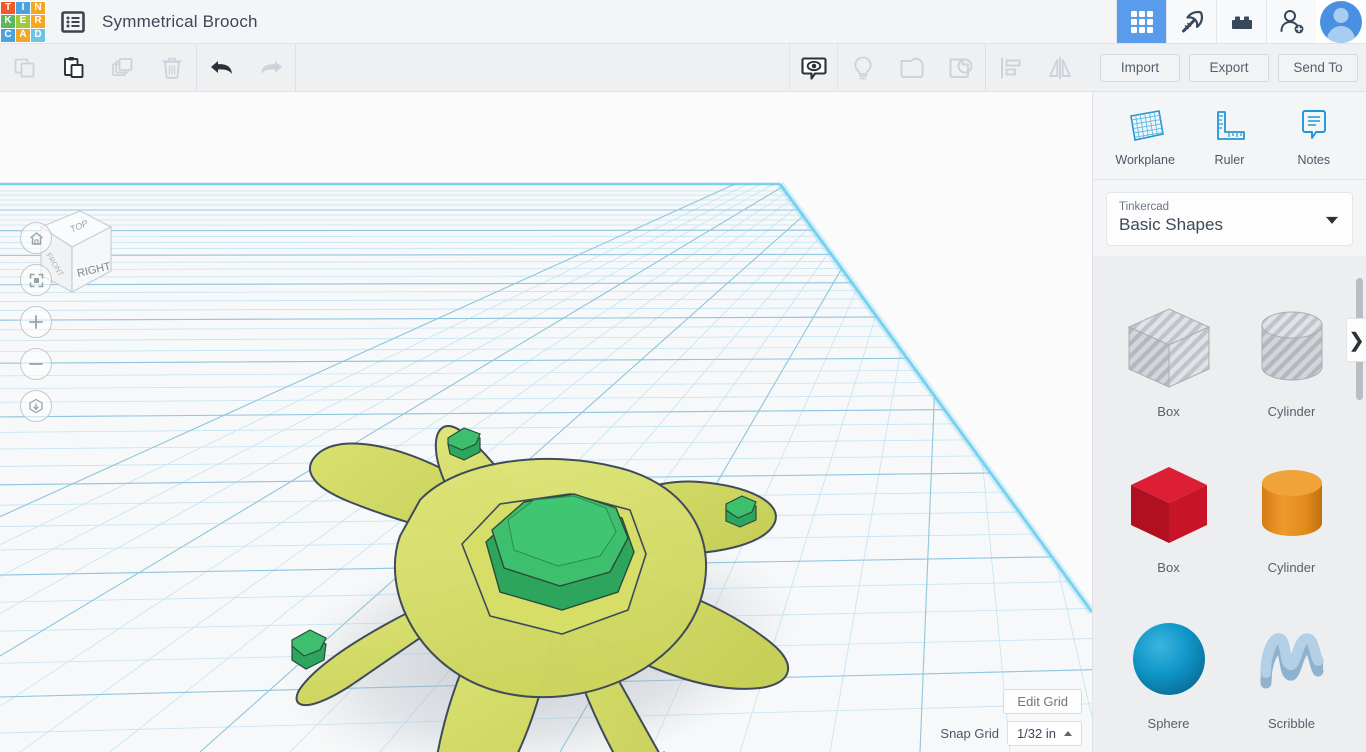 The height and width of the screenshot is (752, 1366). I want to click on shape-item-cylinder-hole: Cylinder, so click(1291, 368).